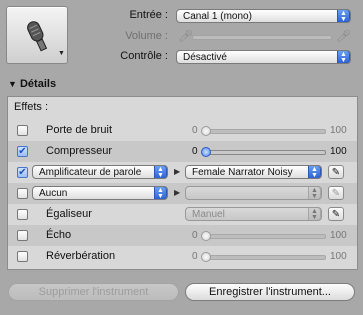 This screenshot has height=315, width=363. I want to click on reverb-max: 100, so click(338, 256).